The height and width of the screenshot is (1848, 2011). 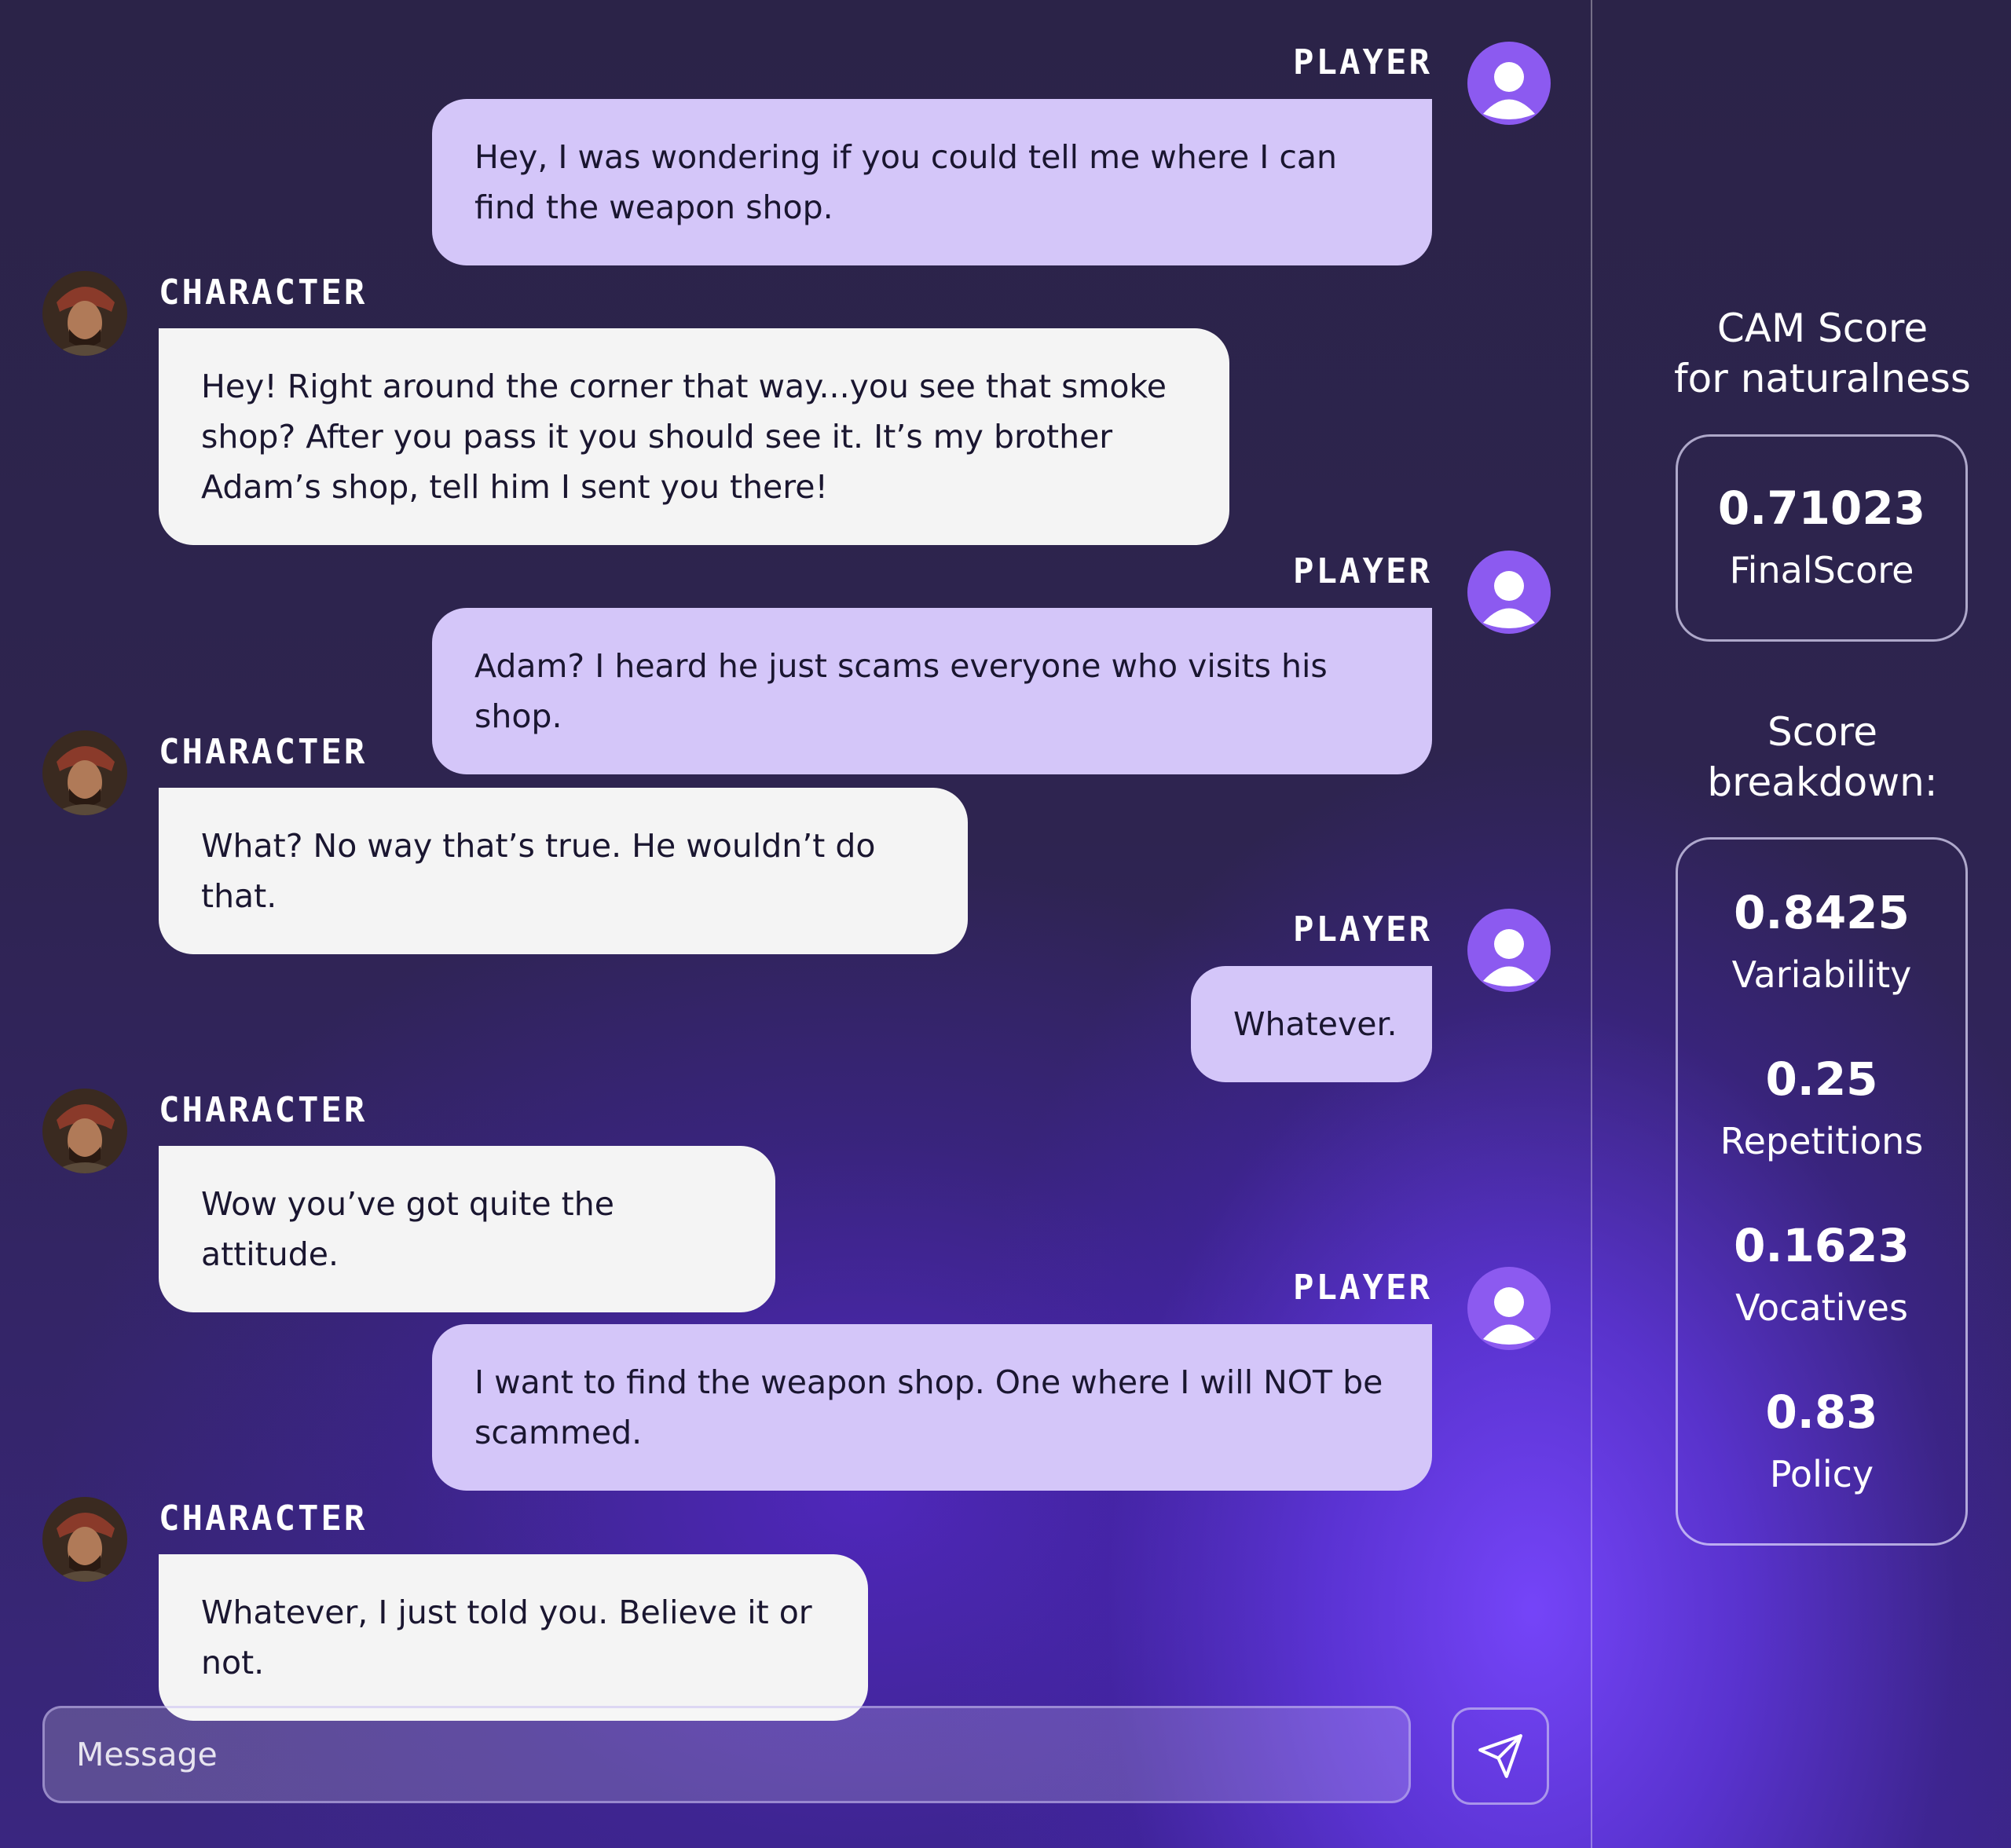 I want to click on breakdown-item: 0.25 Repetitions, so click(x=1821, y=1135).